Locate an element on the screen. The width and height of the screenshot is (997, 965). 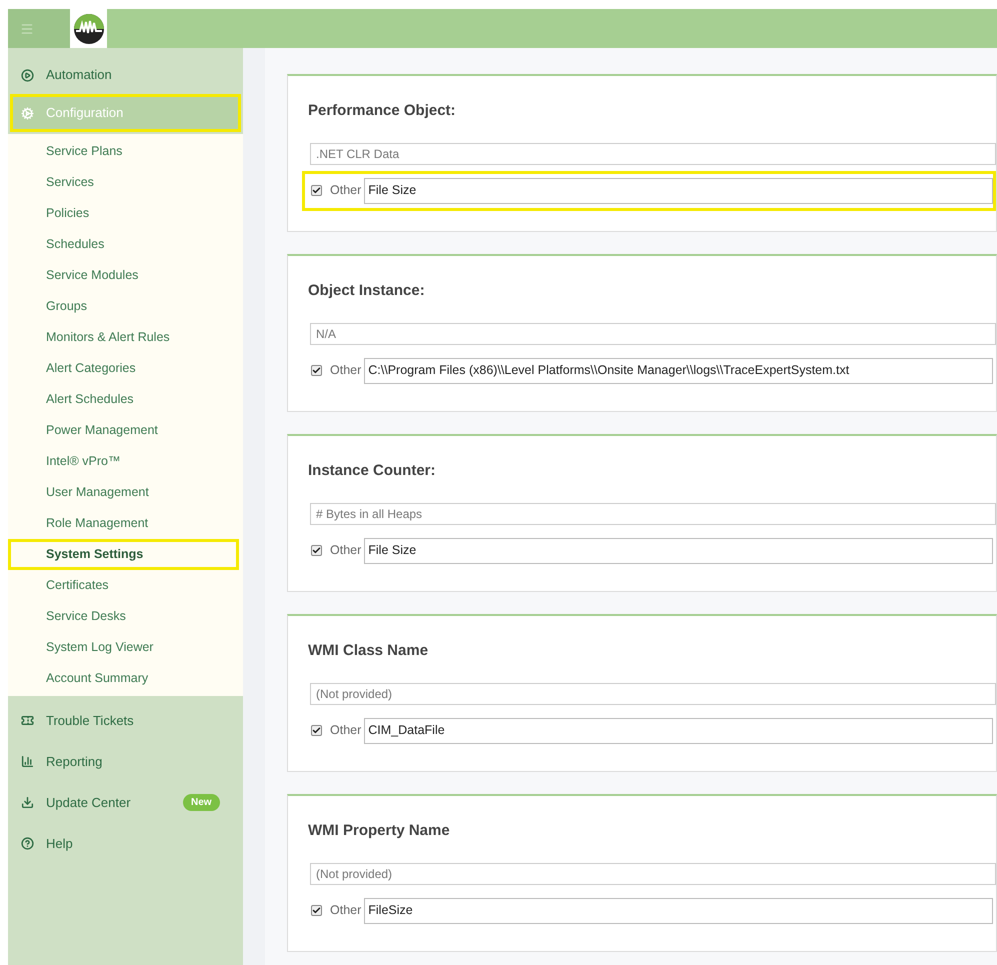
new-badge: New is located at coordinates (201, 802).